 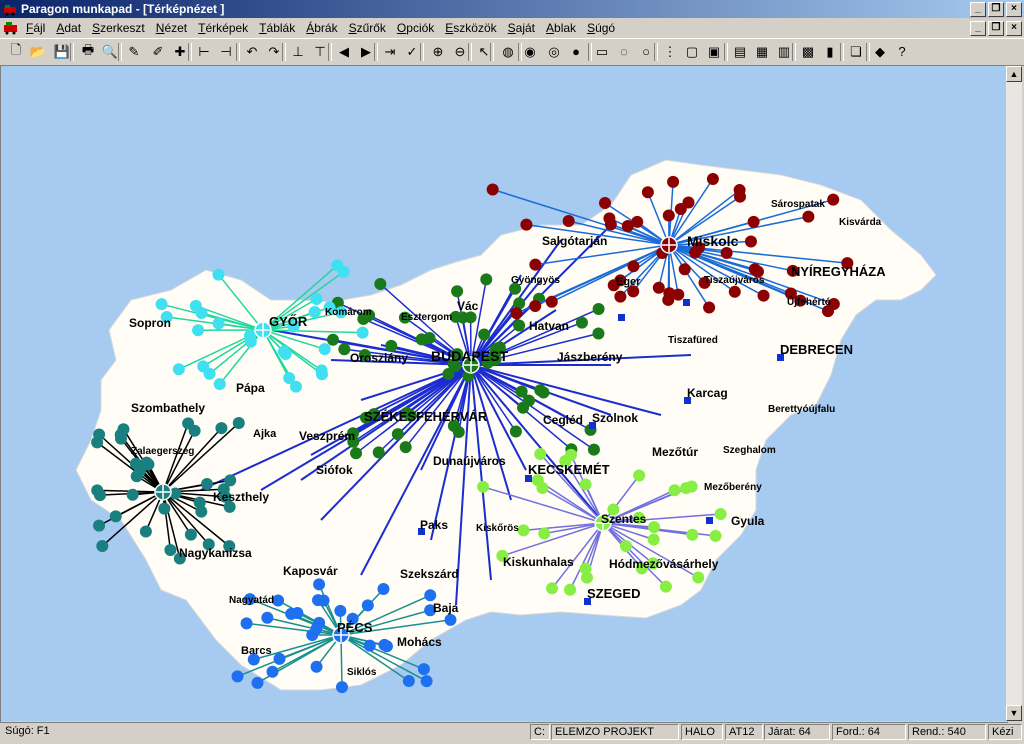 I want to click on table3-icon: ▥, so click(x=784, y=51).